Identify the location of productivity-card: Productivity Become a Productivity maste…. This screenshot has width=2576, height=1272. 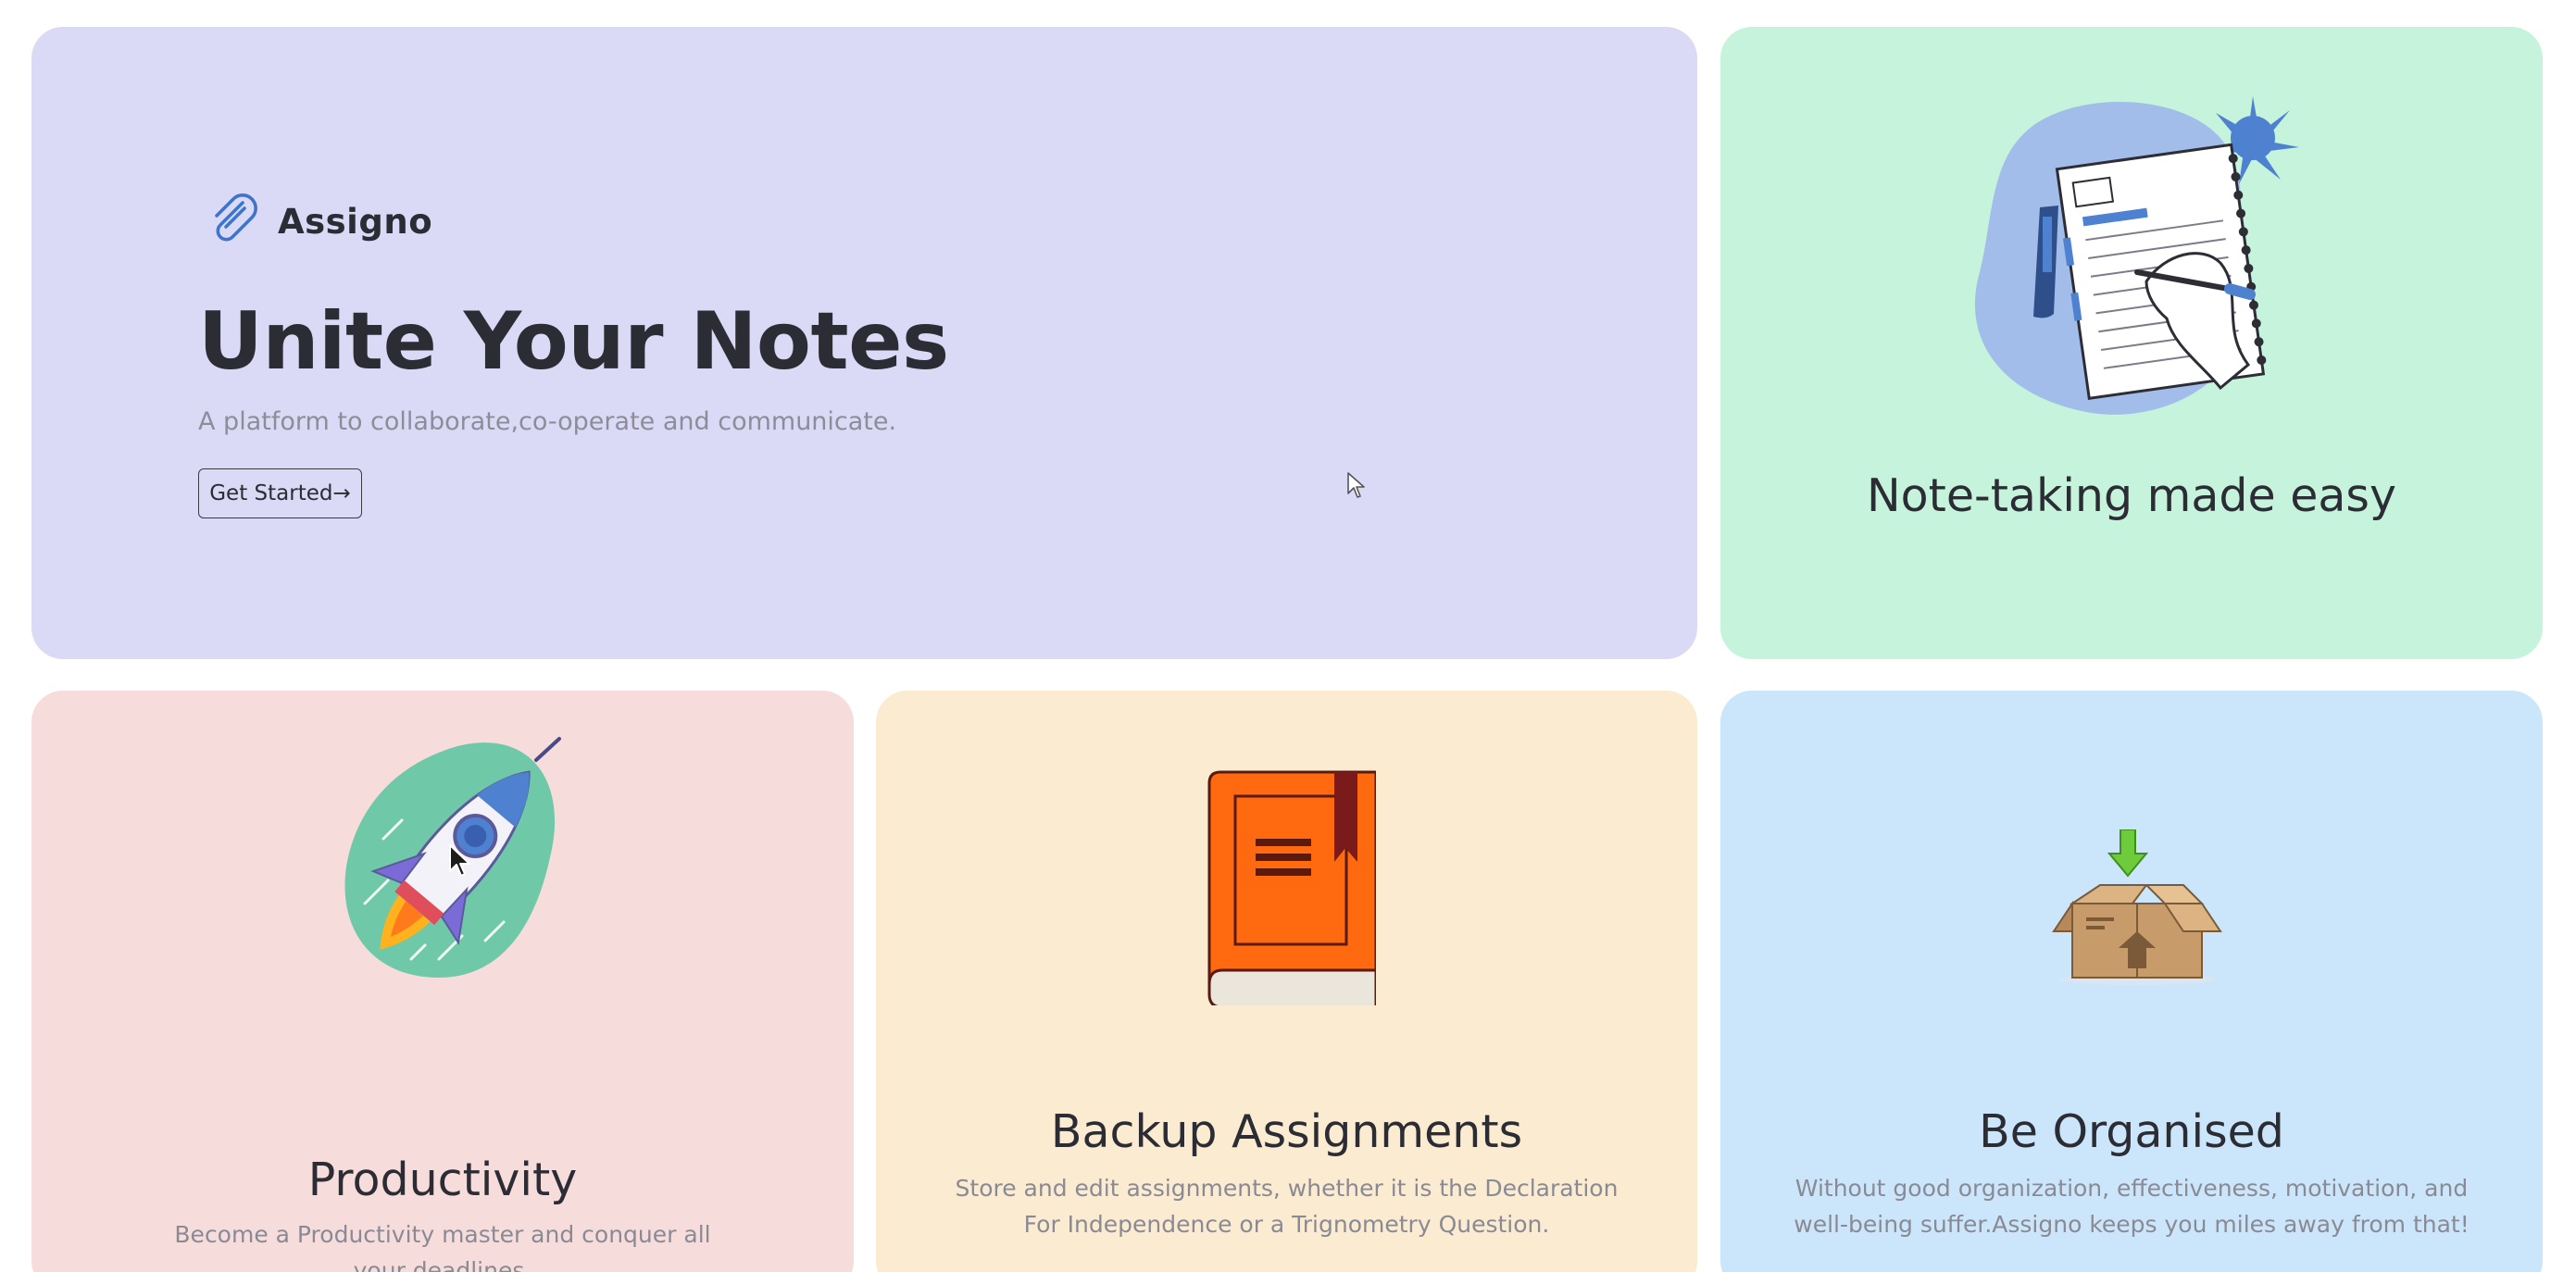
(442, 982).